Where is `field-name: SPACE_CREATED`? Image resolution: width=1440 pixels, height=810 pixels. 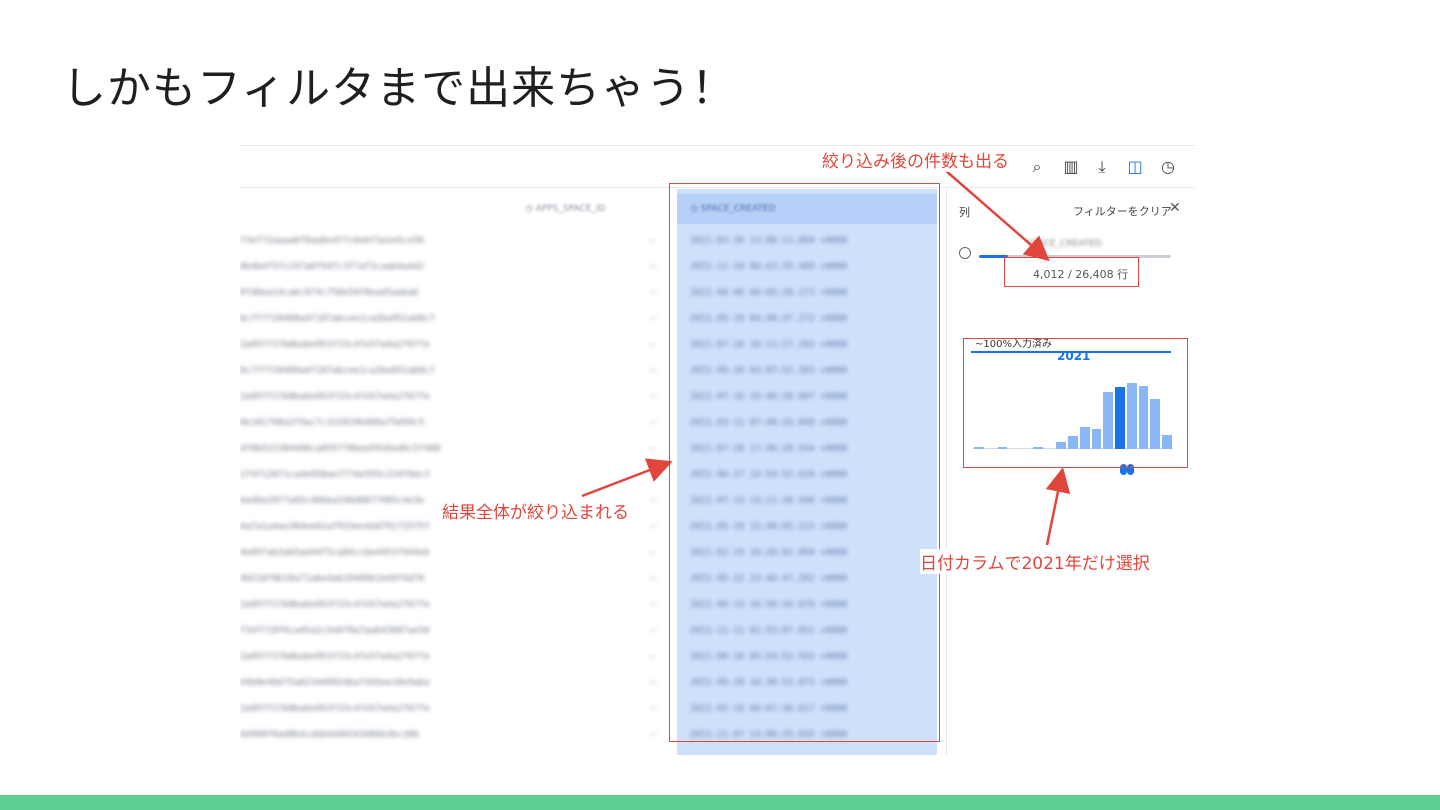
field-name: SPACE_CREATED is located at coordinates (1064, 244).